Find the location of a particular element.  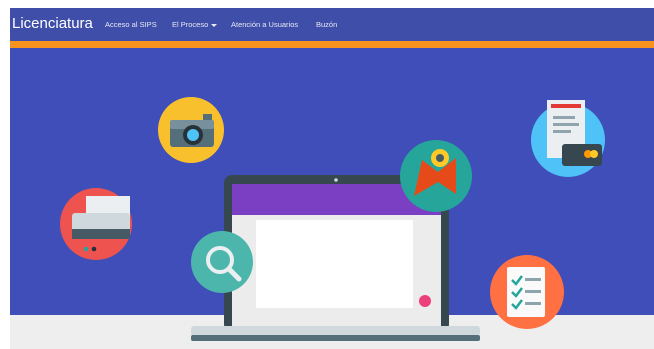

checklist-icon is located at coordinates (527, 292).